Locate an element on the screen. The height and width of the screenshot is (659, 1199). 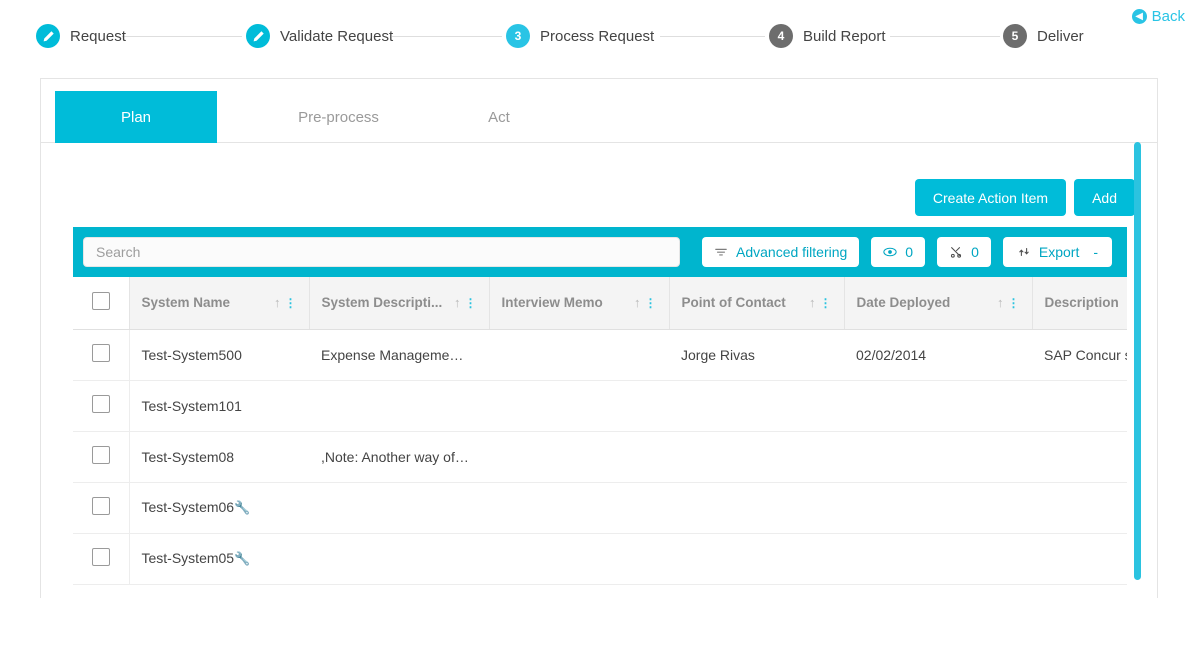
back-button: ◀ Back is located at coordinates (1158, 16).